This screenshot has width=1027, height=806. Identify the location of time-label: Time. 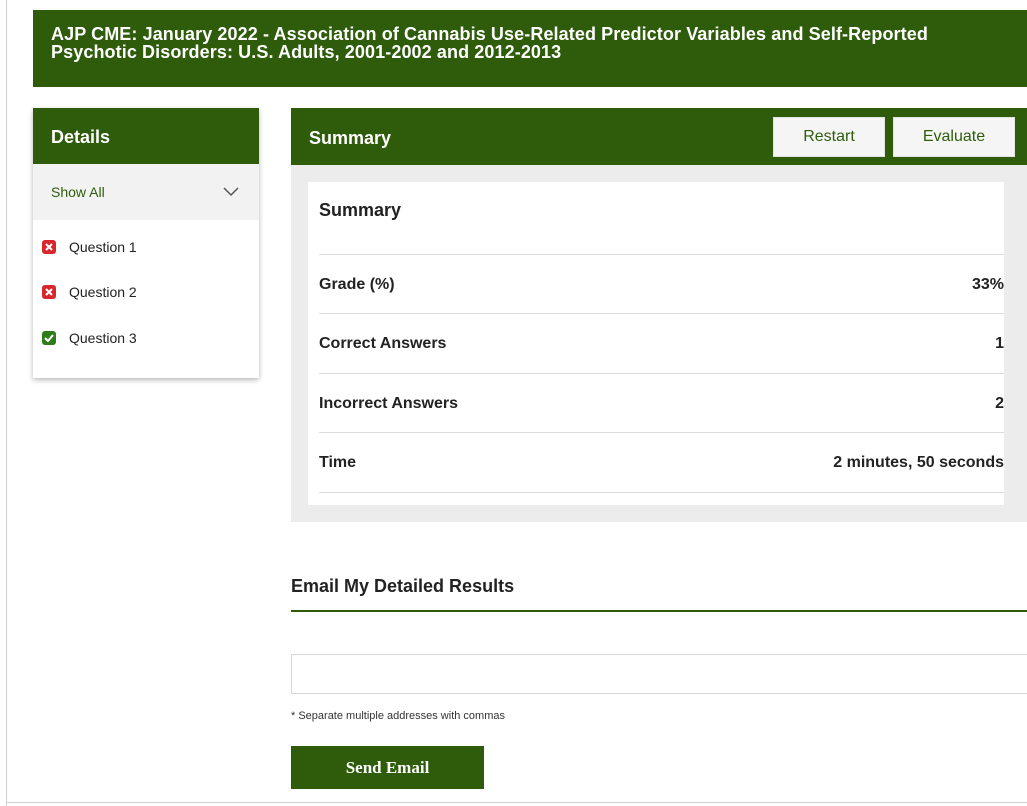
(338, 462).